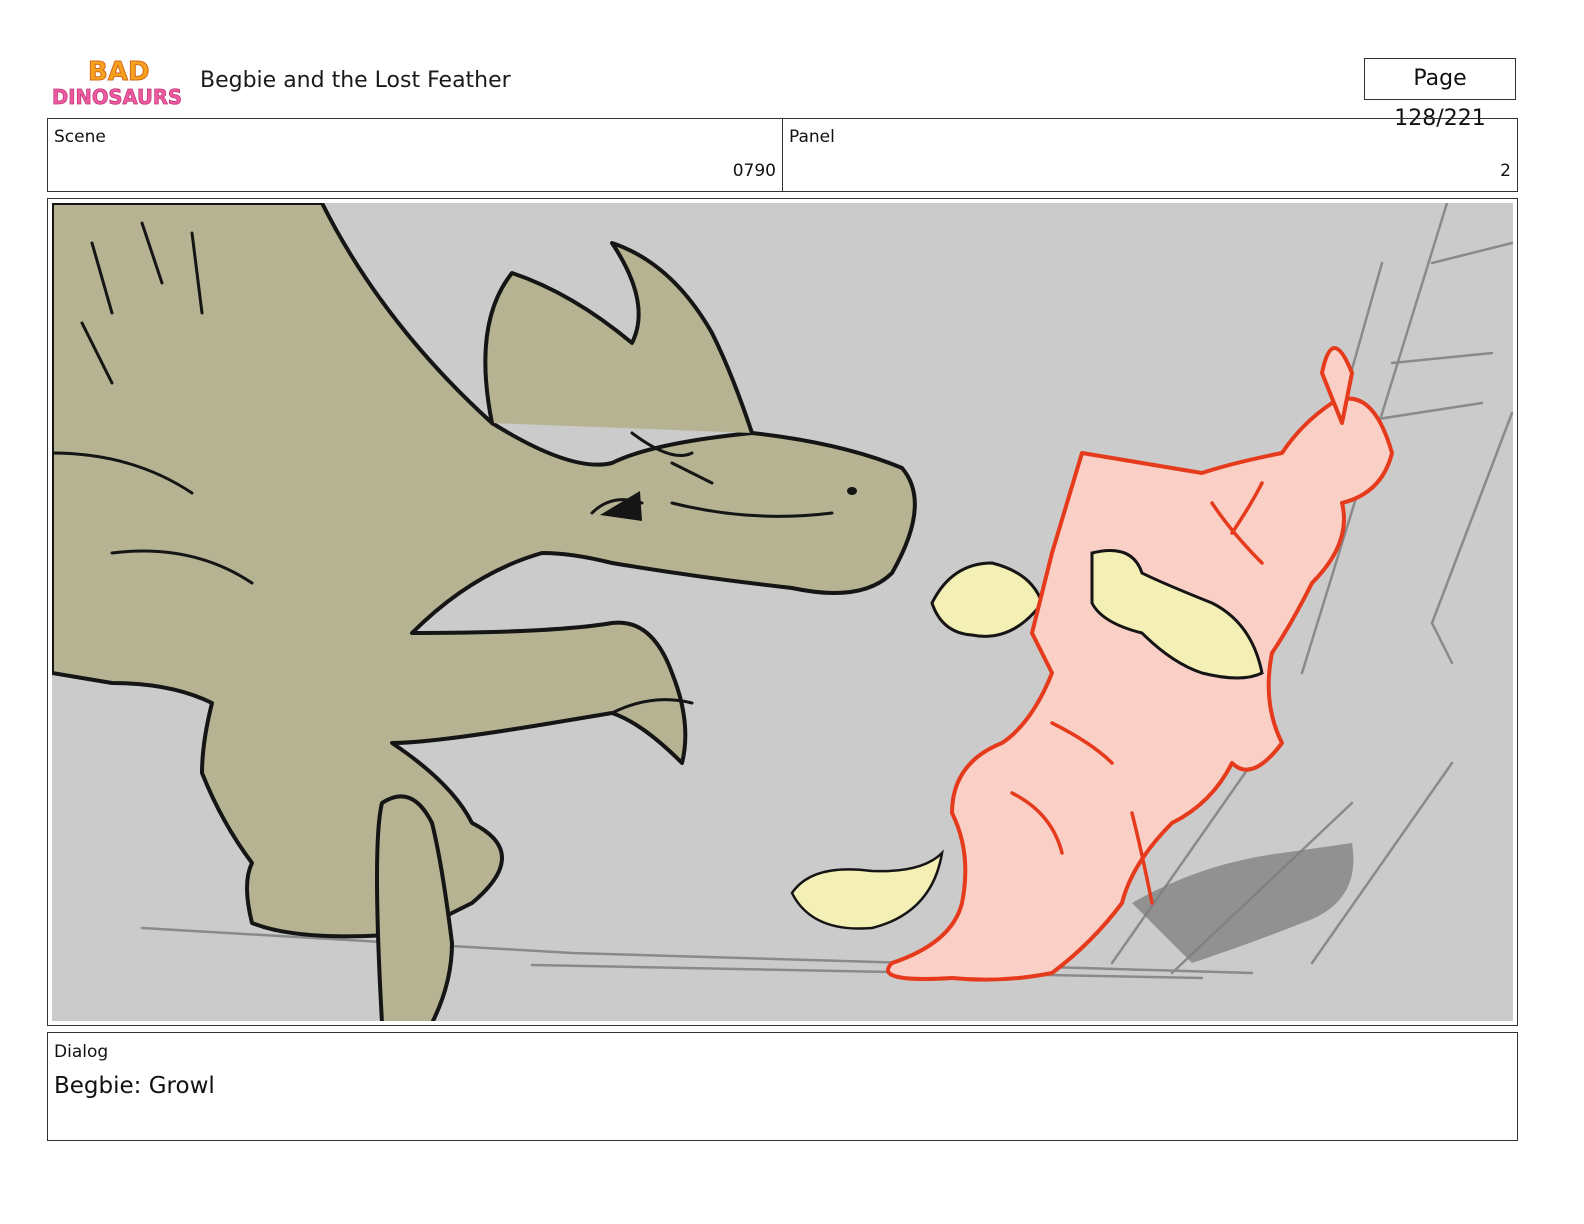  I want to click on dialog-text: Begbie: Growl, so click(134, 1086).